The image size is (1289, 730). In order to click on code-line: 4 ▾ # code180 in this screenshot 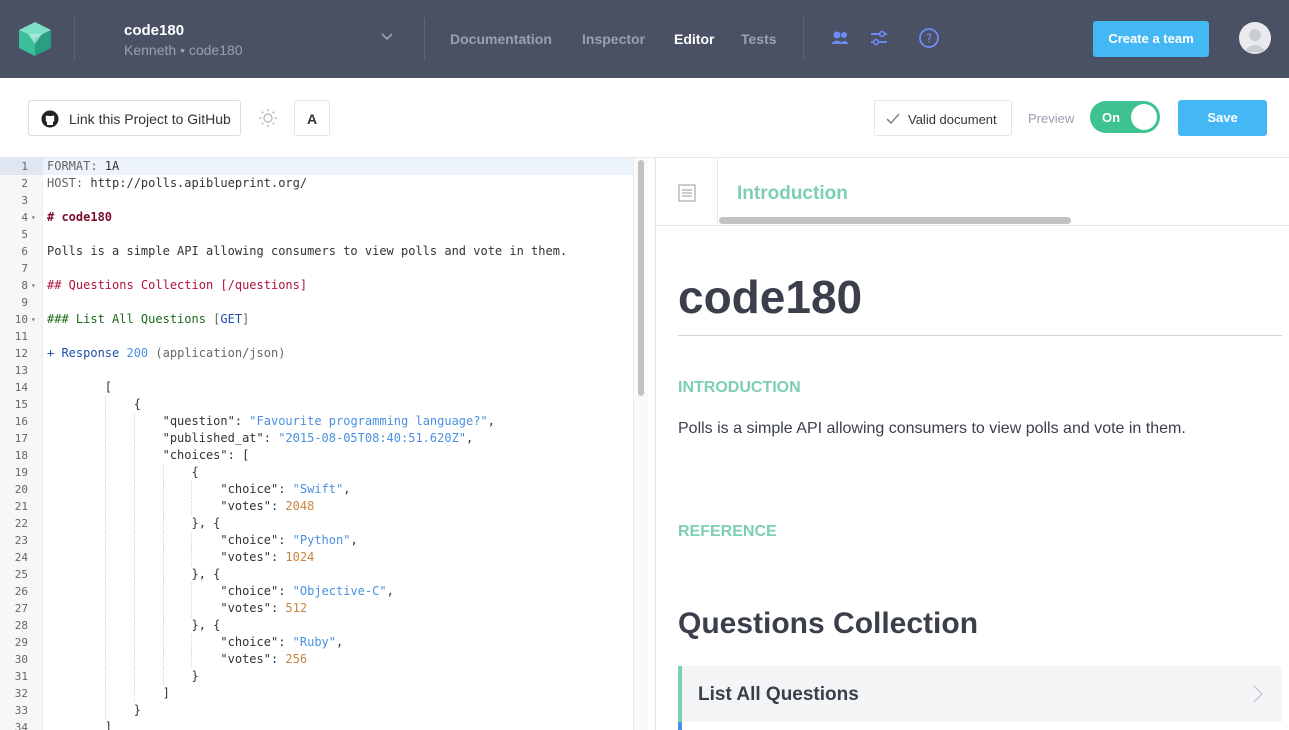, I will do `click(320, 217)`.